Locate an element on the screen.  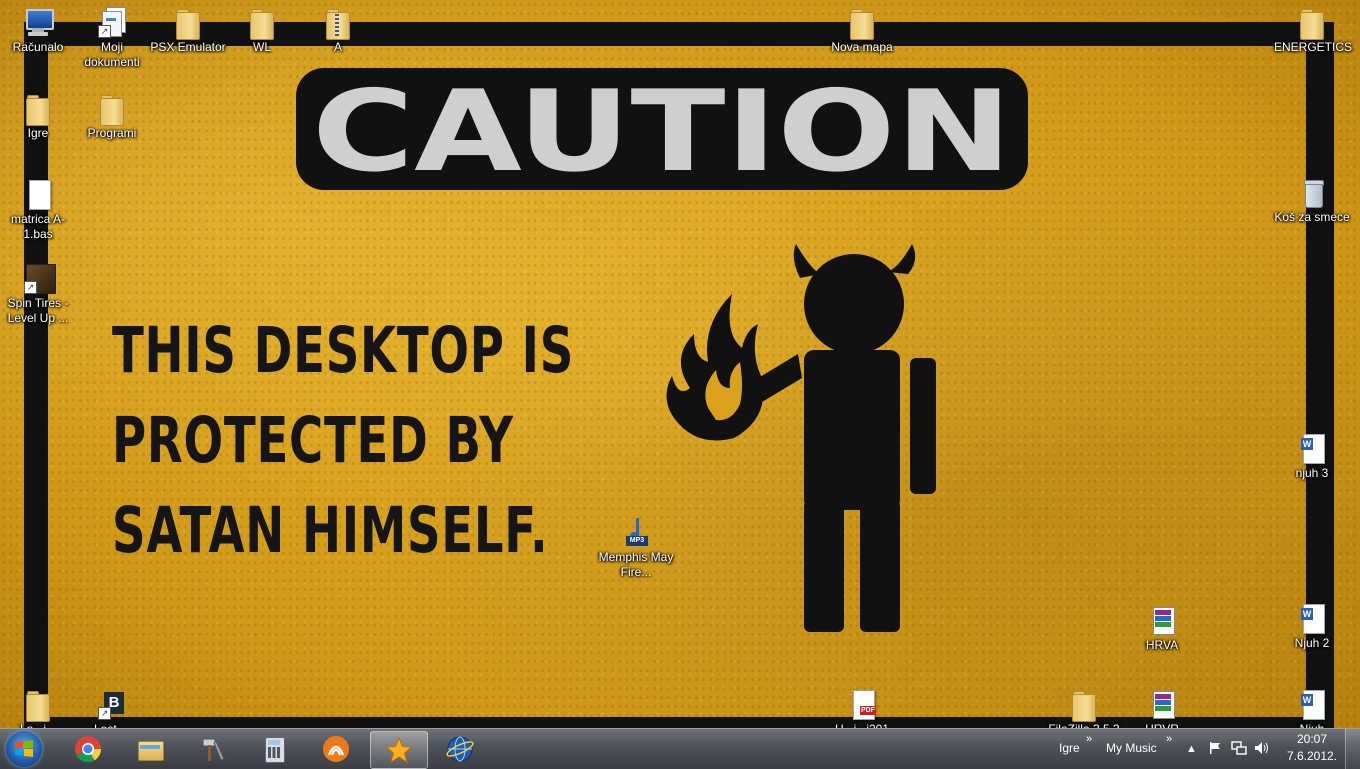
zip-folder-icon is located at coordinates (338, 23).